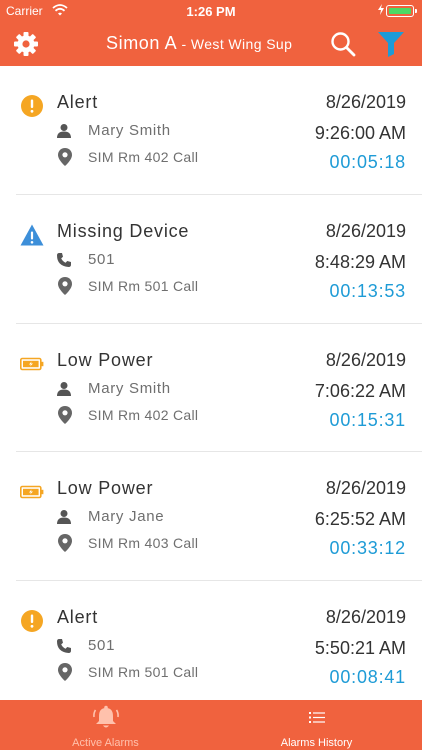  I want to click on top-bar: Carrier 1:26 PM Simon A - West Wing Sup, so click(211, 33).